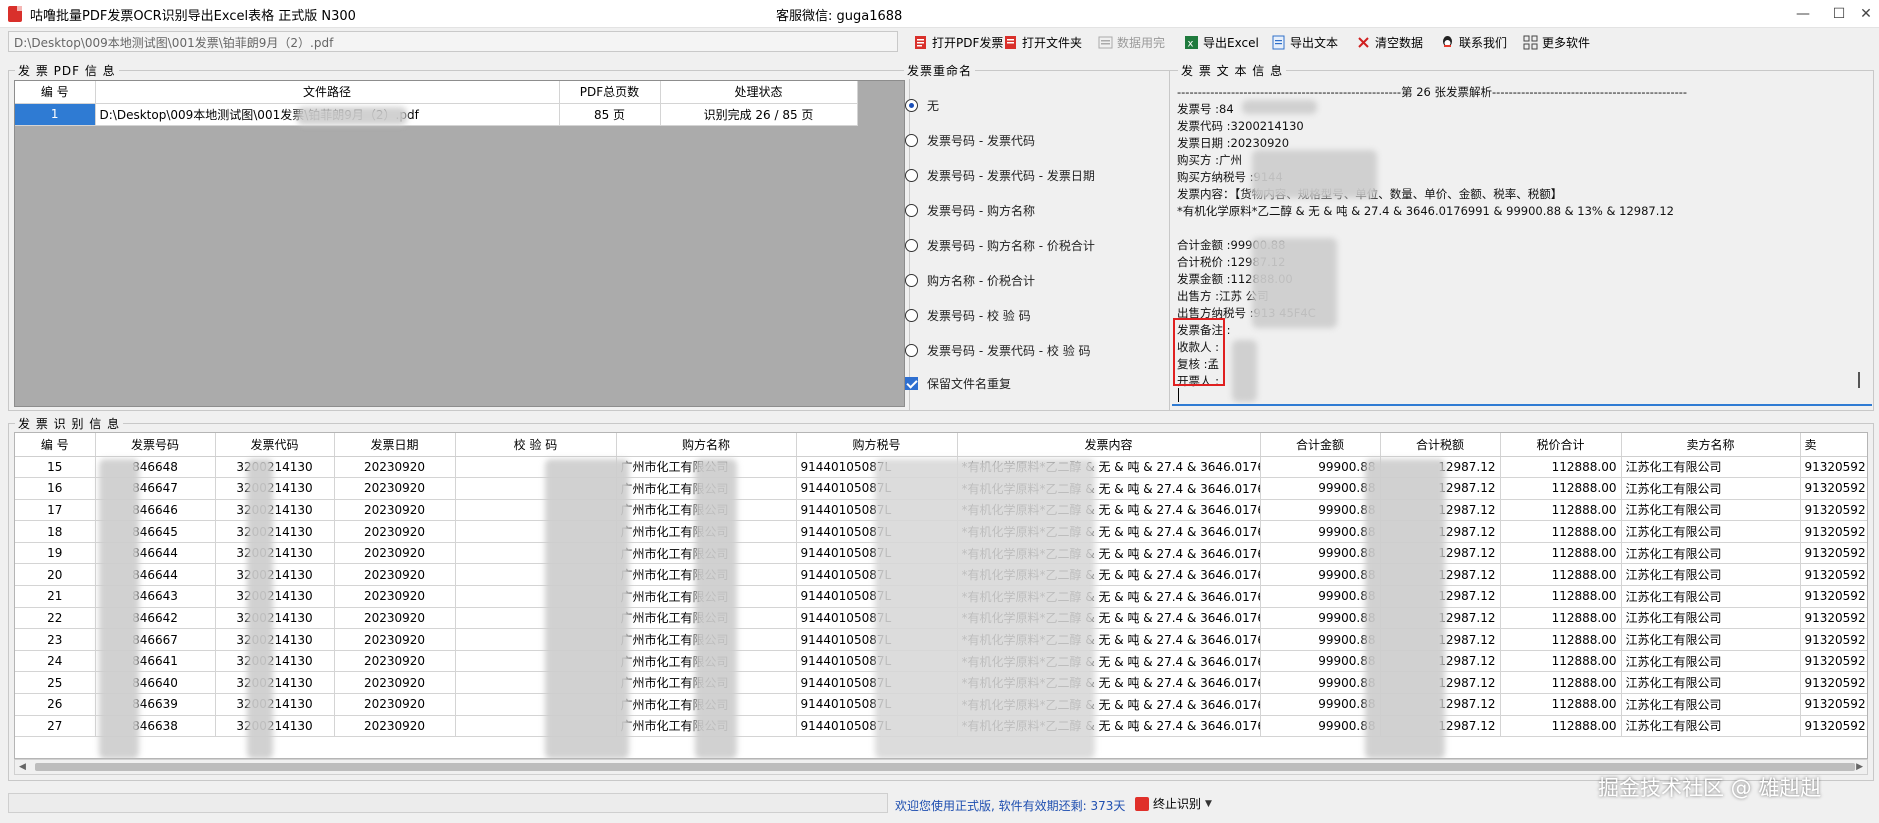 Image resolution: width=1879 pixels, height=823 pixels. What do you see at coordinates (453, 41) in the screenshot?
I see `file-path-field: D:\Desktop\009本地测试图\001发票\铂菲朗9月（2）.pdf` at bounding box center [453, 41].